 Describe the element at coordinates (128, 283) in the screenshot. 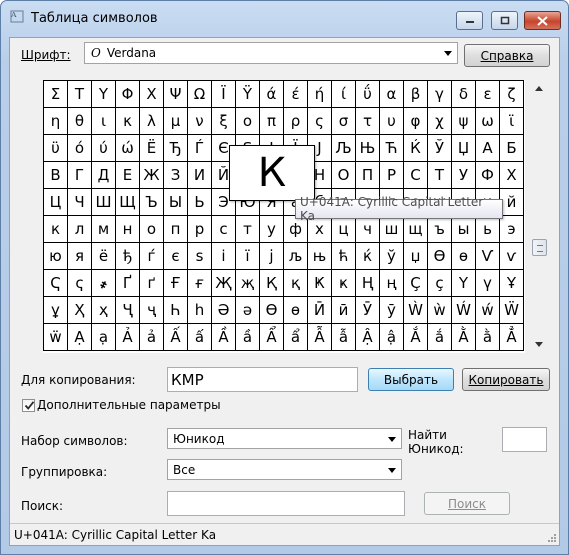

I see `character-cell: Ґ` at that location.